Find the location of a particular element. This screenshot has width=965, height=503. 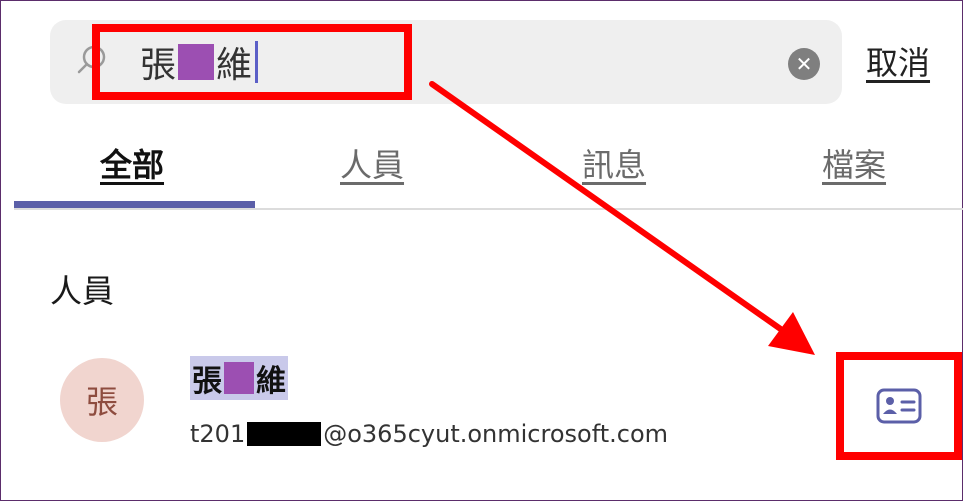

email-prefix: t201 is located at coordinates (218, 434).